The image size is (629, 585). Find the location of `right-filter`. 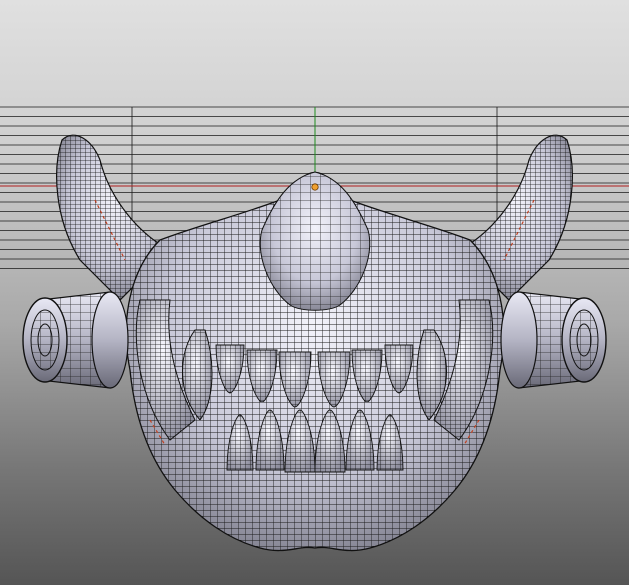

right-filter is located at coordinates (553, 340).